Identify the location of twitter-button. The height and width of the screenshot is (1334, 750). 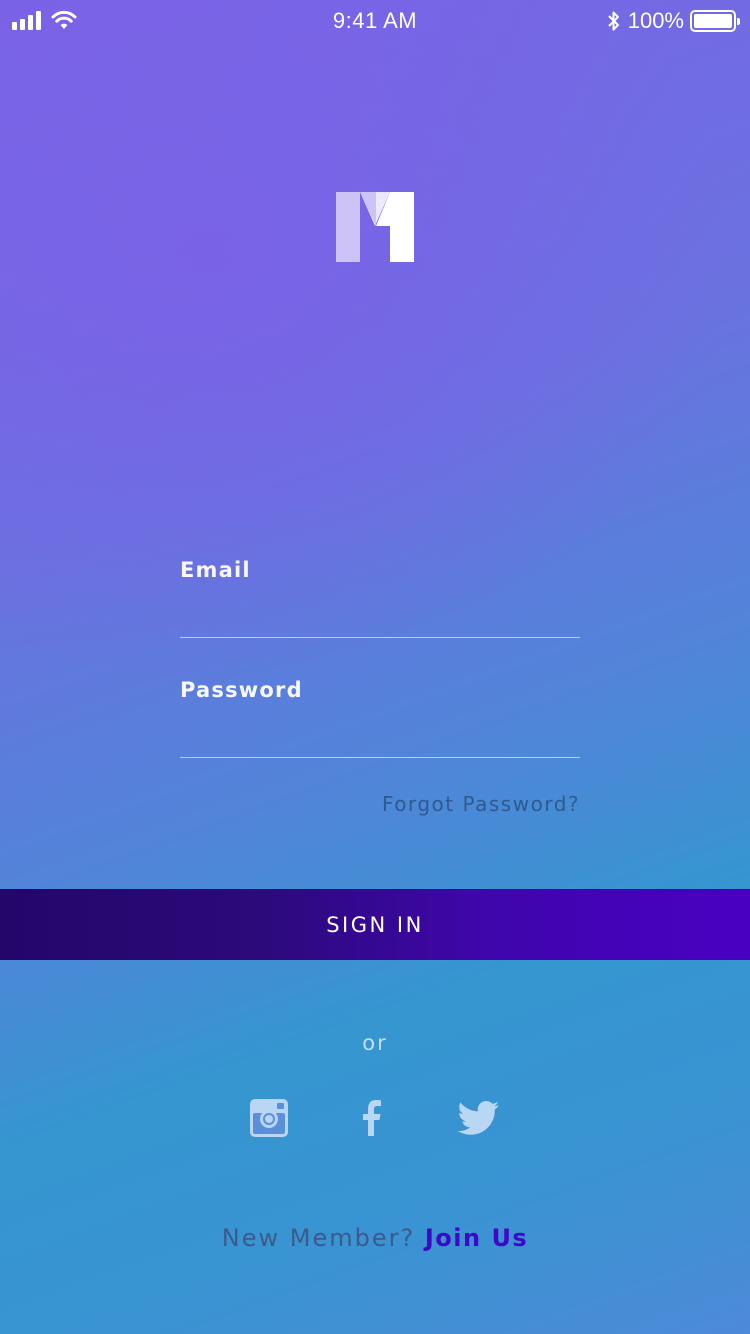
(479, 1118).